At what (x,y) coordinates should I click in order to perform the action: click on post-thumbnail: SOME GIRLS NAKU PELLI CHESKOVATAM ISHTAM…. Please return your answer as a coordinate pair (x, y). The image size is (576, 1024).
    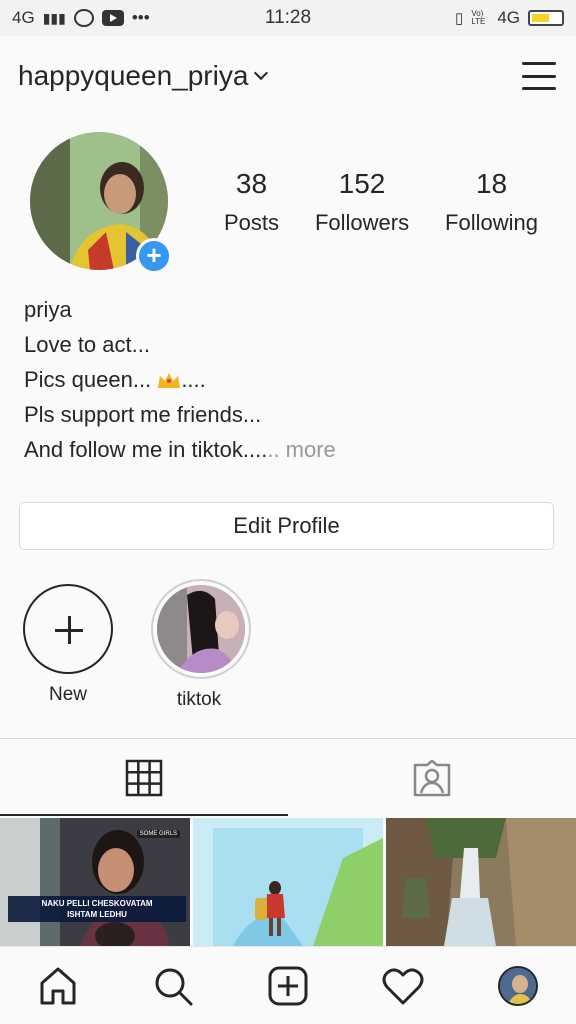
    Looking at the image, I should click on (95, 882).